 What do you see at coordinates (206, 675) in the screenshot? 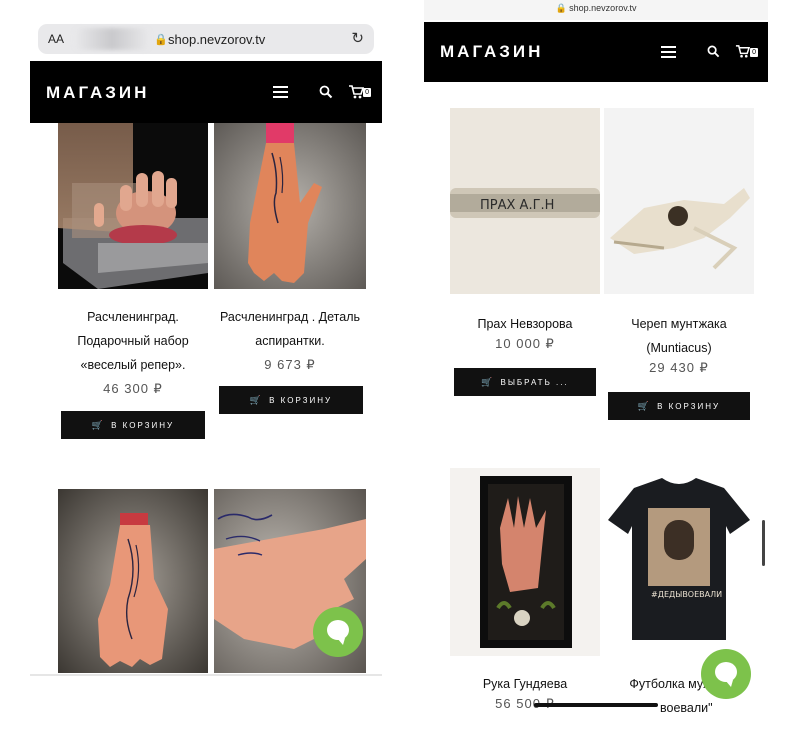
I see `bottom-divider` at bounding box center [206, 675].